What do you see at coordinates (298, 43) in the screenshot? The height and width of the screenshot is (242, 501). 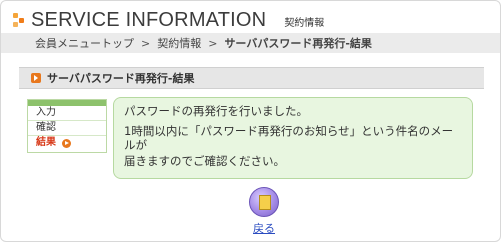 I see `breadcrumb-item-current: サーバパスワード再発行-結果` at bounding box center [298, 43].